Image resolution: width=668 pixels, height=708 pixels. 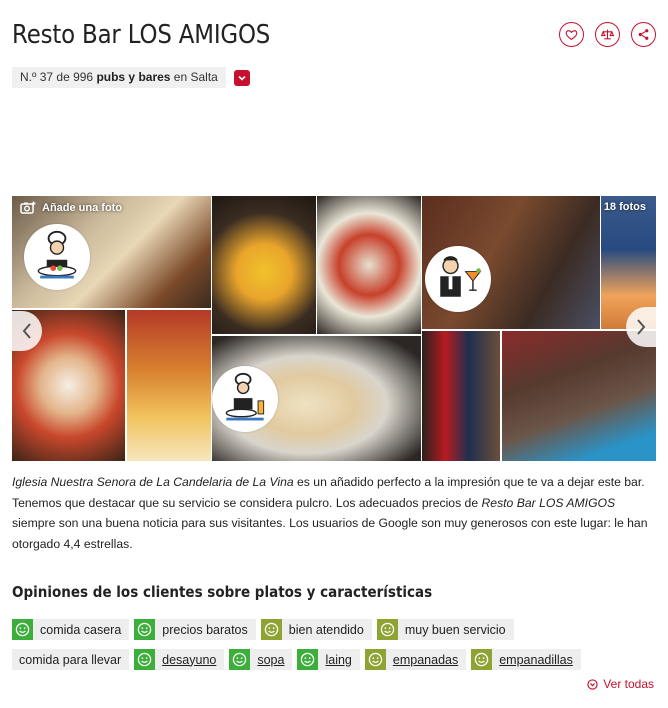 What do you see at coordinates (81, 629) in the screenshot?
I see `tag-label: comida casera` at bounding box center [81, 629].